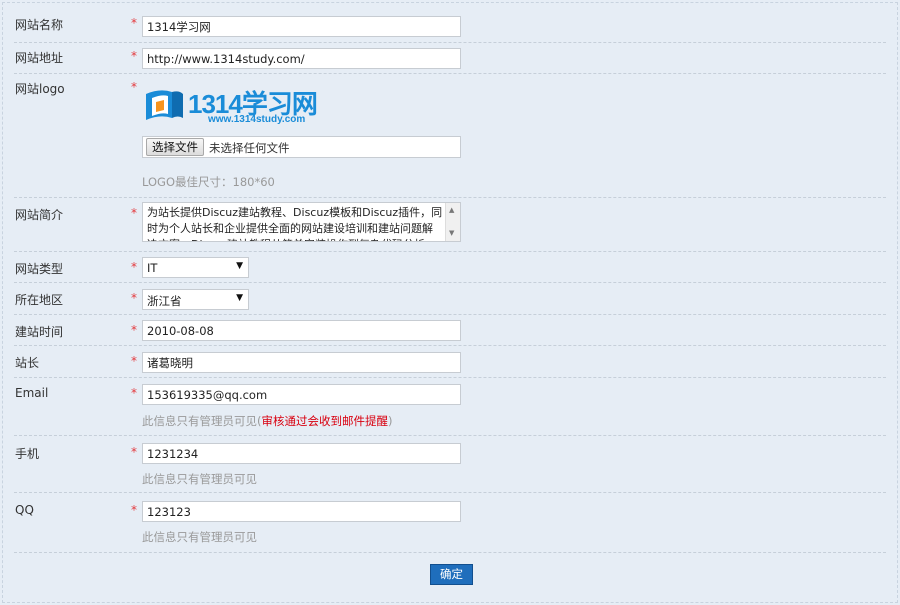 This screenshot has width=900, height=605. Describe the element at coordinates (301, 330) in the screenshot. I see `founded-input` at that location.